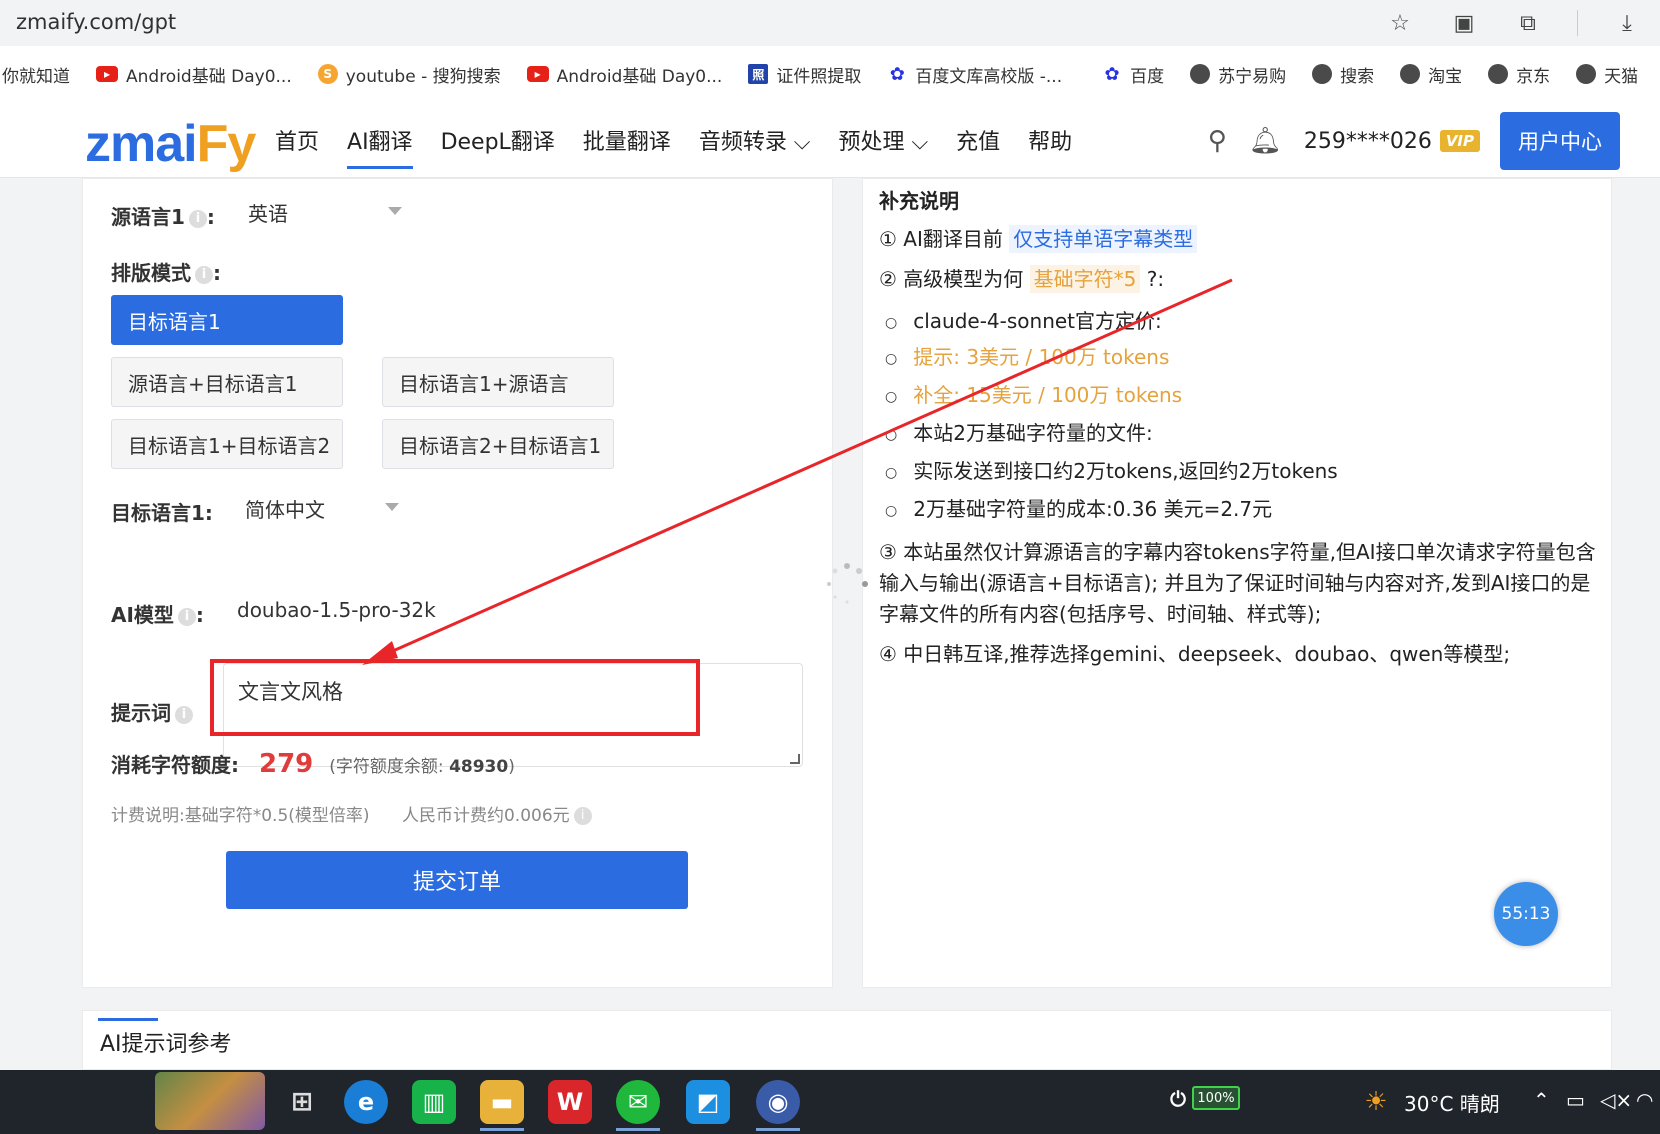  Describe the element at coordinates (1541, 1100) in the screenshot. I see `chevron-up-icon: ⌃` at that location.